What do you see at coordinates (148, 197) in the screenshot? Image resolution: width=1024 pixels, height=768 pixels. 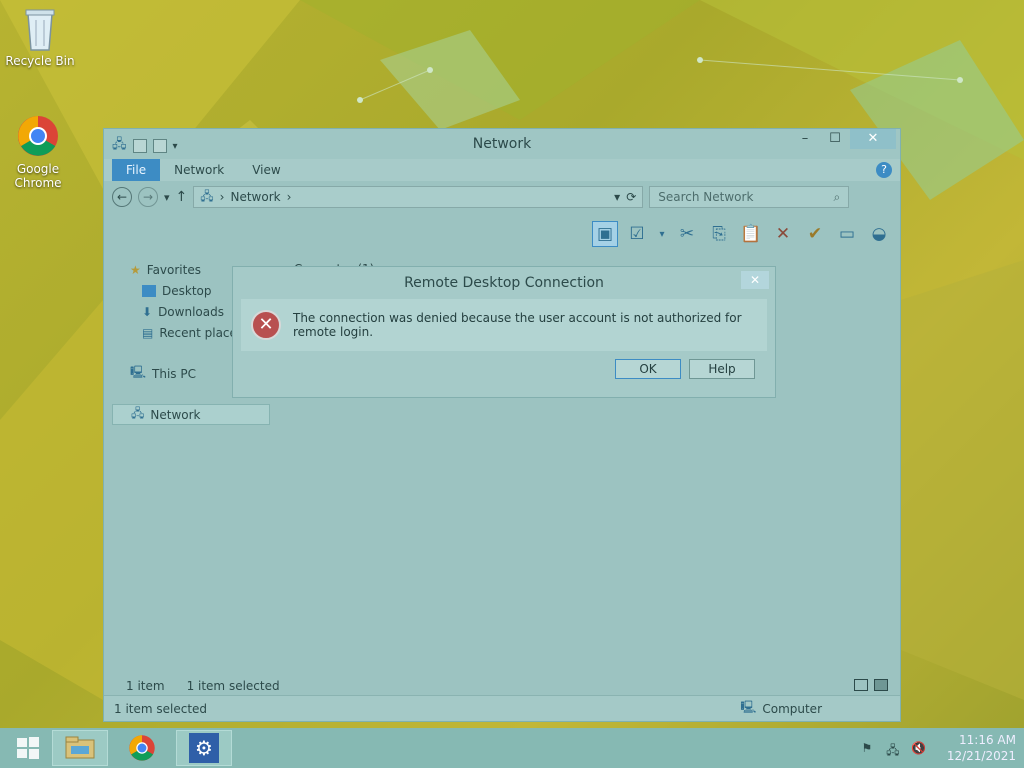 I see `forward-button: →` at bounding box center [148, 197].